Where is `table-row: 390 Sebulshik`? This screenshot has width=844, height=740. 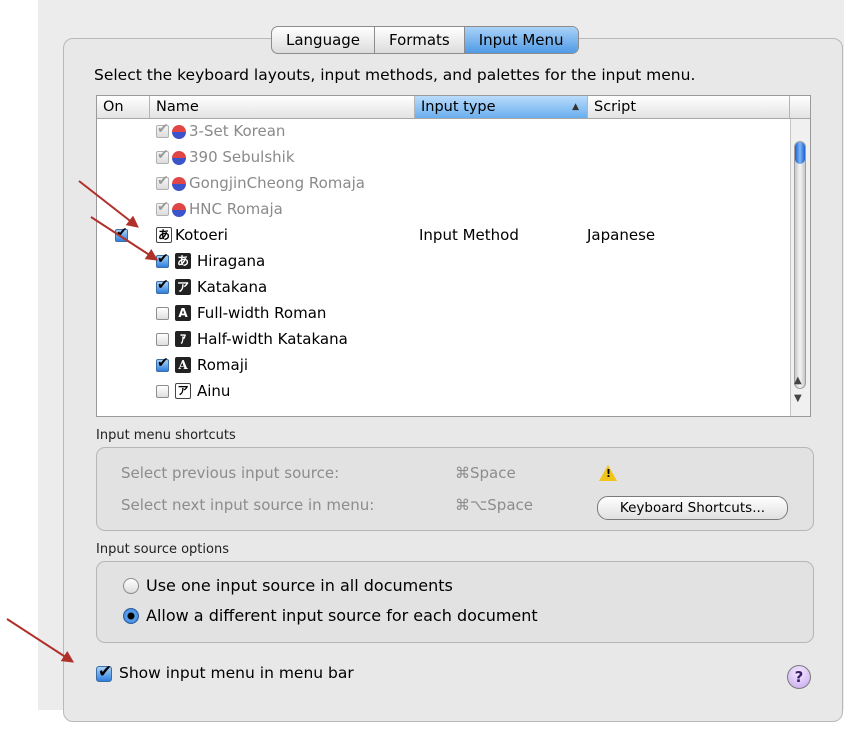 table-row: 390 Sebulshik is located at coordinates (443, 158).